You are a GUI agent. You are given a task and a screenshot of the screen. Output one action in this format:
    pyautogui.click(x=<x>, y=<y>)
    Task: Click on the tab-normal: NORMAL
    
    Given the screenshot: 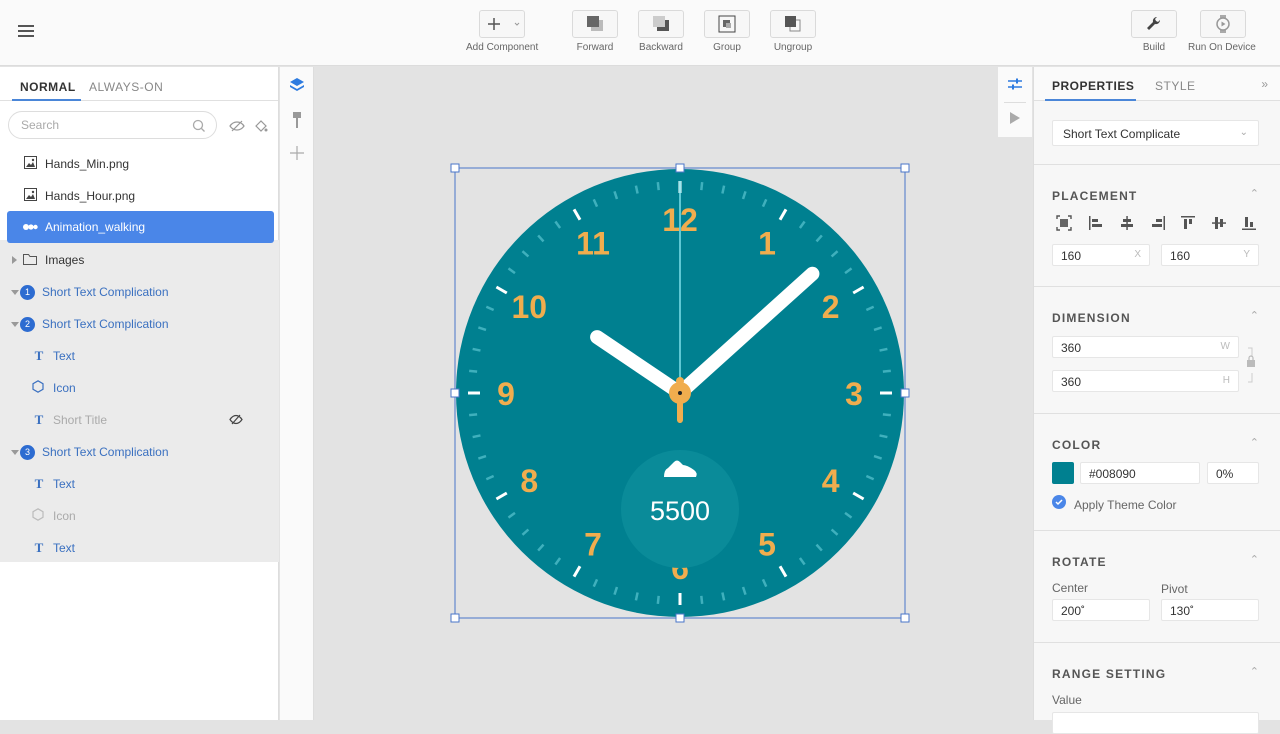 What is the action you would take?
    pyautogui.click(x=48, y=87)
    